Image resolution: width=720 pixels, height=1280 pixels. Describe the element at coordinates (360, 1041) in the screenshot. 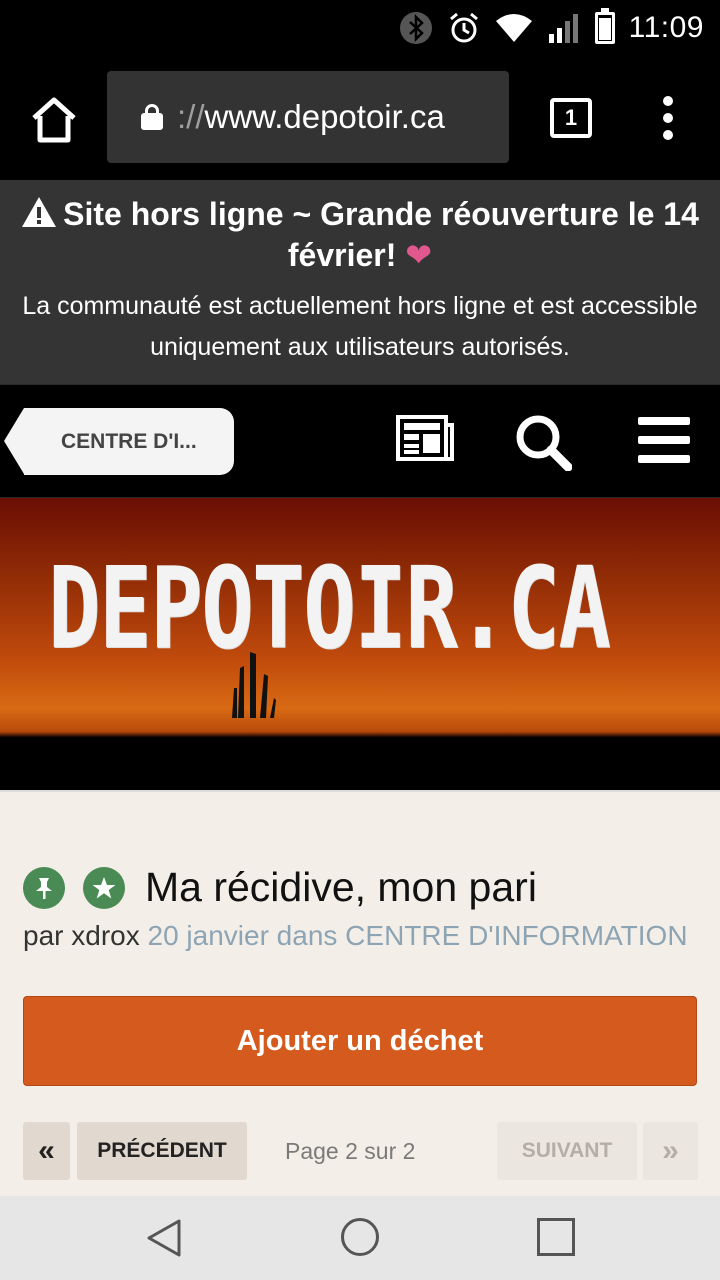

I see `add-reply-button: Ajouter un déchet` at that location.